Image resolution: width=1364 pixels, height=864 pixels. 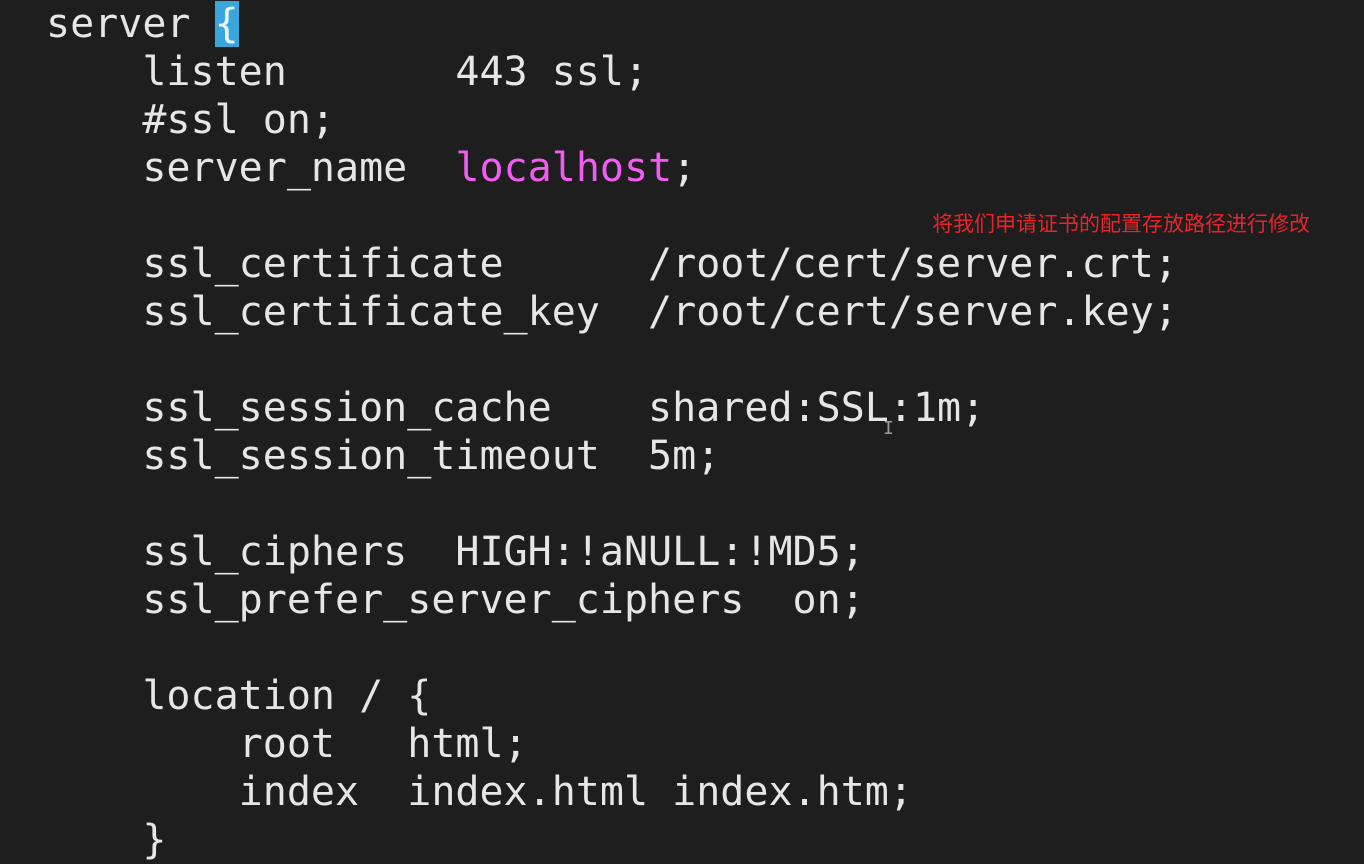 I want to click on code-line: server_name localhost;, so click(x=612, y=168).